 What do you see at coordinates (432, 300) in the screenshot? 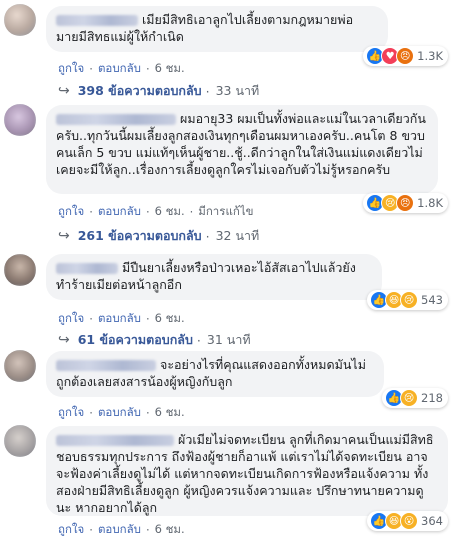
I see `reaction-count: 543` at bounding box center [432, 300].